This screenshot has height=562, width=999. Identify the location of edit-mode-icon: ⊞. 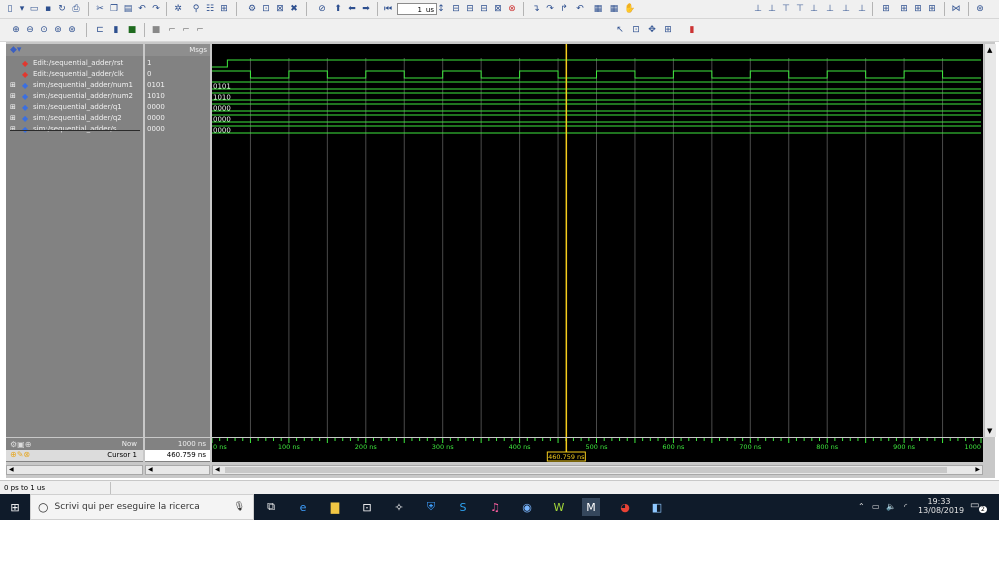
(668, 30).